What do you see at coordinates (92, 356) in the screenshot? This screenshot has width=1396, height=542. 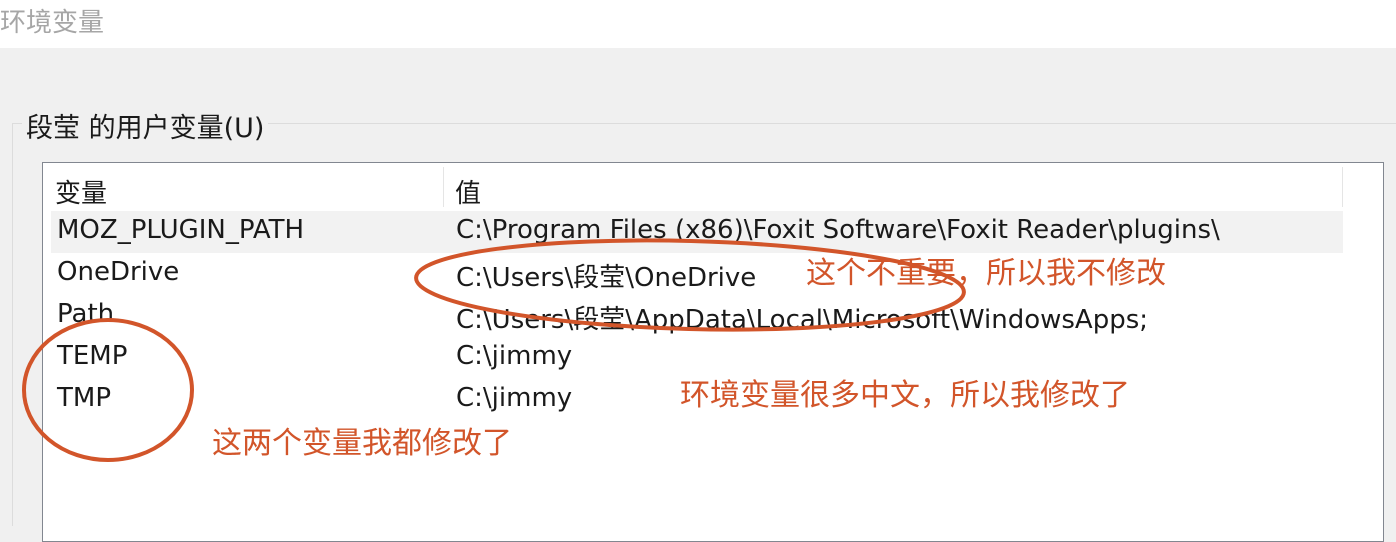 I see `variable-name: TEMP` at bounding box center [92, 356].